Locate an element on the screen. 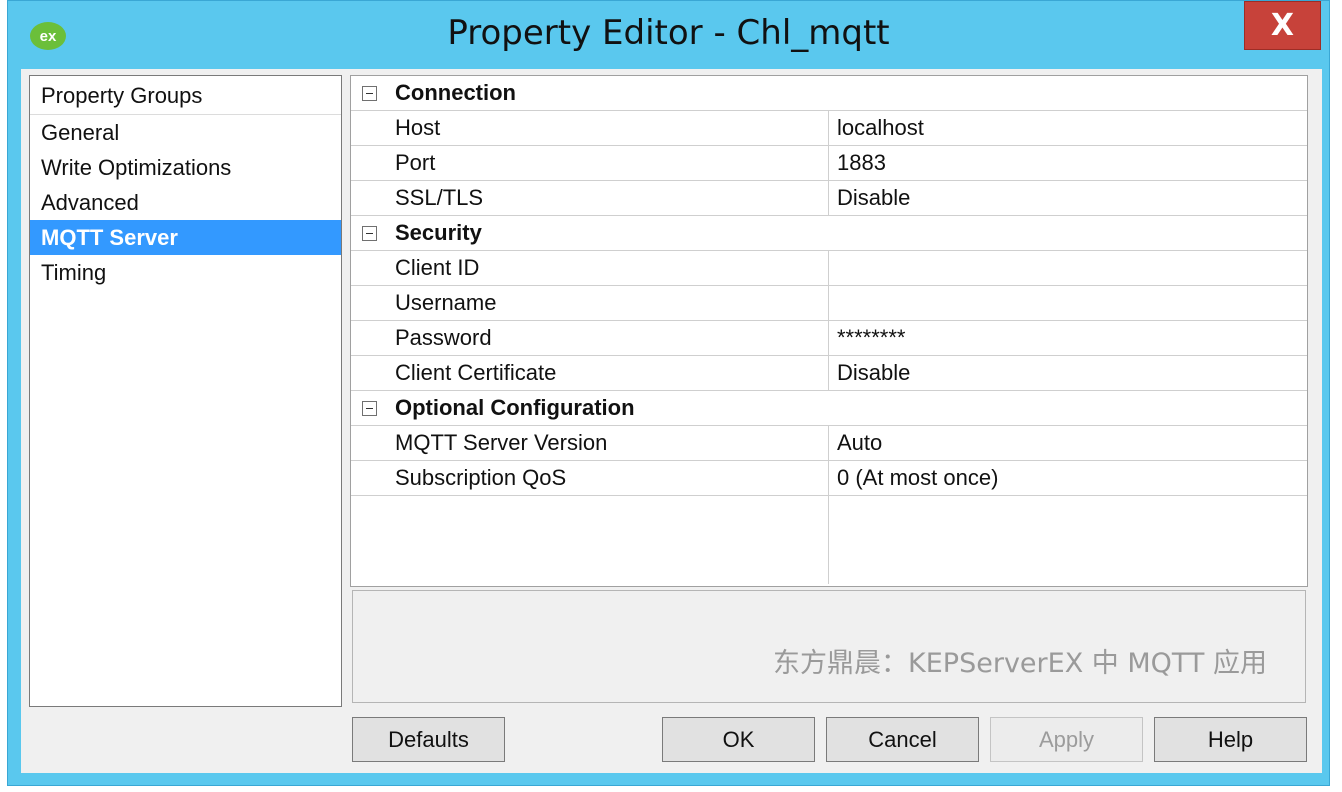  category-label: Security is located at coordinates (438, 232).